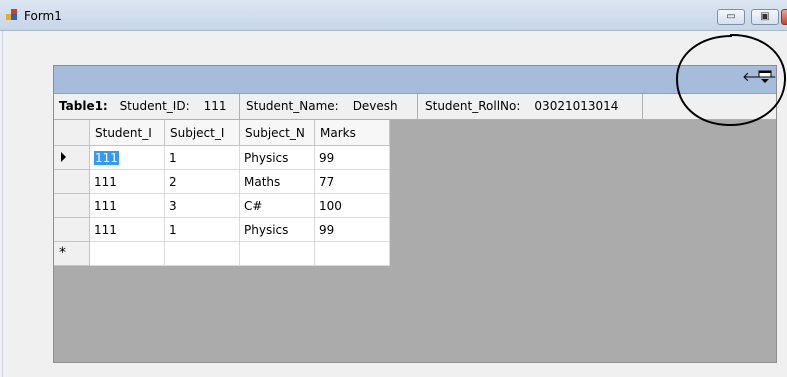 This screenshot has height=377, width=787. What do you see at coordinates (2, 204) in the screenshot?
I see `form-border` at bounding box center [2, 204].